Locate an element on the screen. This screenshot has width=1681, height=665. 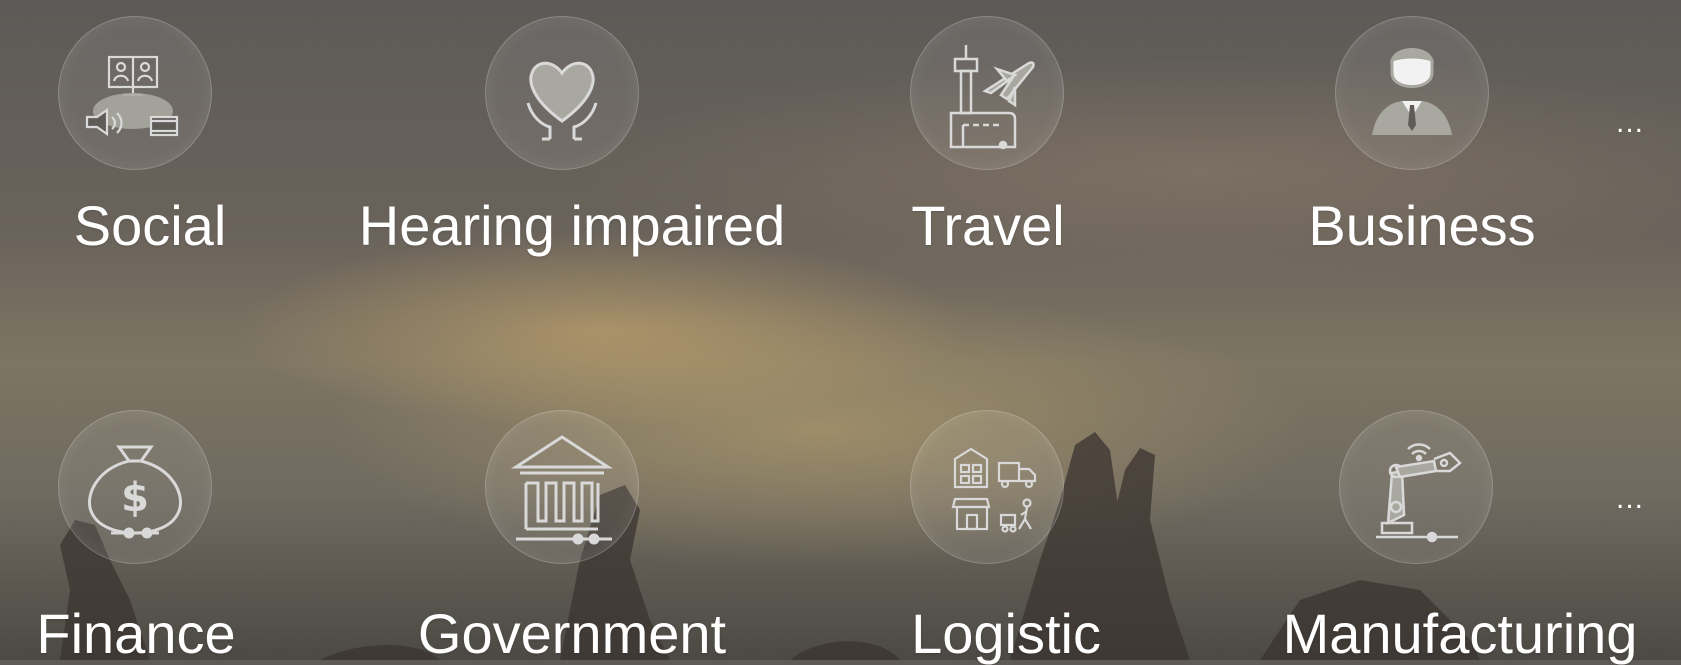
category-label: Hearing impaired is located at coordinates (572, 225).